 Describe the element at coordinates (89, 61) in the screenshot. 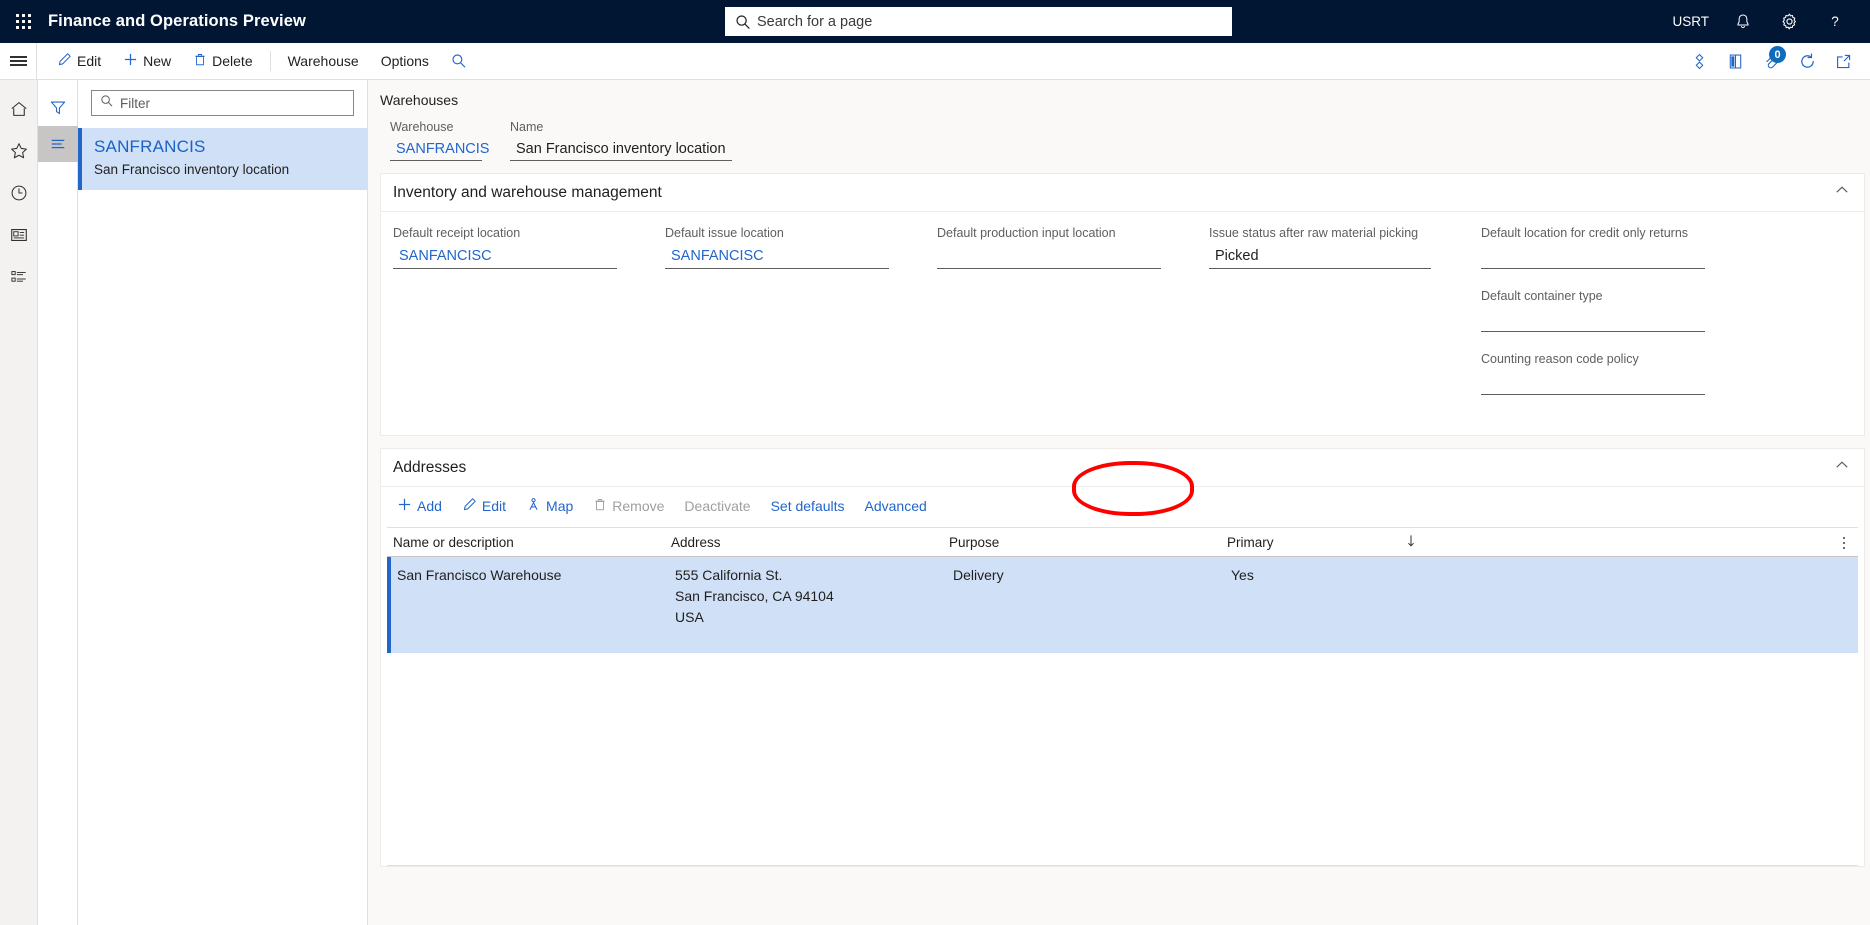

I see `edit-button-label: Edit` at that location.